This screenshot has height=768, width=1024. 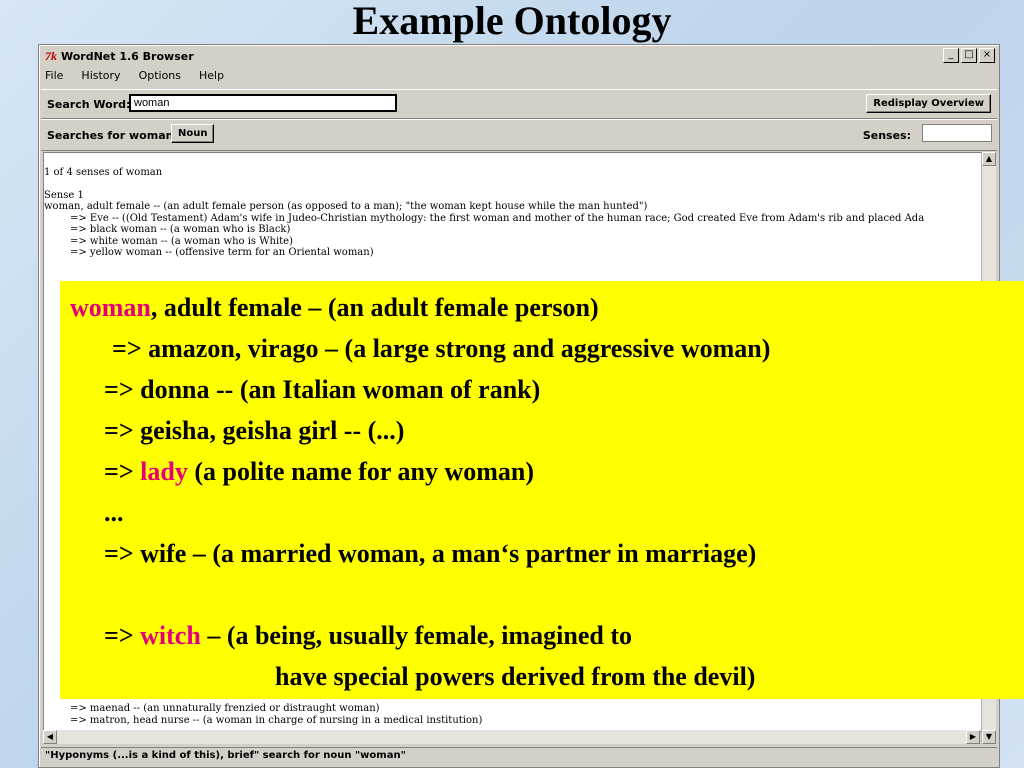 I want to click on redisplay-overview-button: Redisplay Overview, so click(x=928, y=103).